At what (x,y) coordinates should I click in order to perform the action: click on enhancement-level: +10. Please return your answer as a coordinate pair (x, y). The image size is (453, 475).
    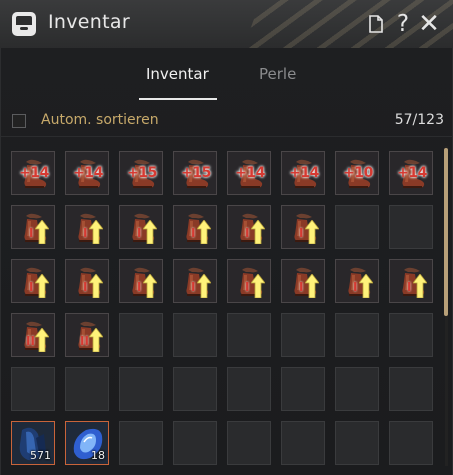
    Looking at the image, I should click on (358, 173).